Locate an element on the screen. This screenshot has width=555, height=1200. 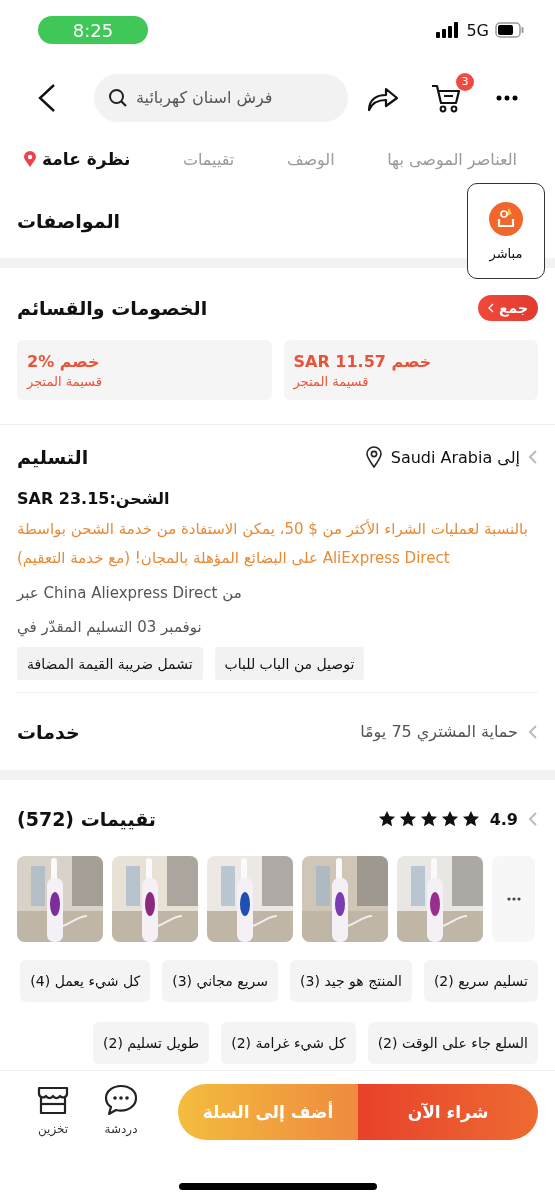
review-tag: المنتج هو جيد (3) is located at coordinates (351, 981).